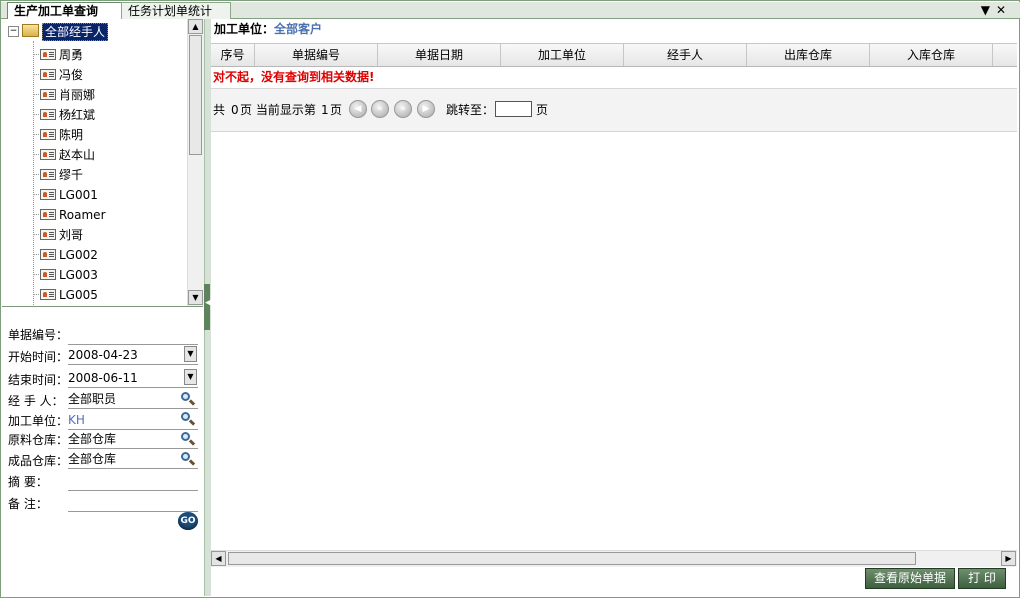  What do you see at coordinates (133, 502) in the screenshot?
I see `remark-input` at bounding box center [133, 502].